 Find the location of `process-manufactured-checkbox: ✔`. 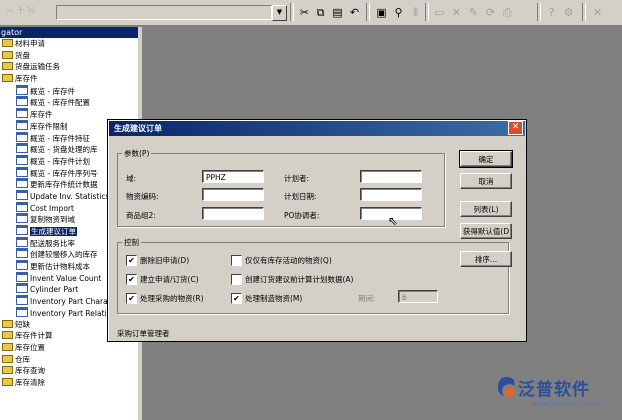

process-manufactured-checkbox: ✔ is located at coordinates (236, 298).